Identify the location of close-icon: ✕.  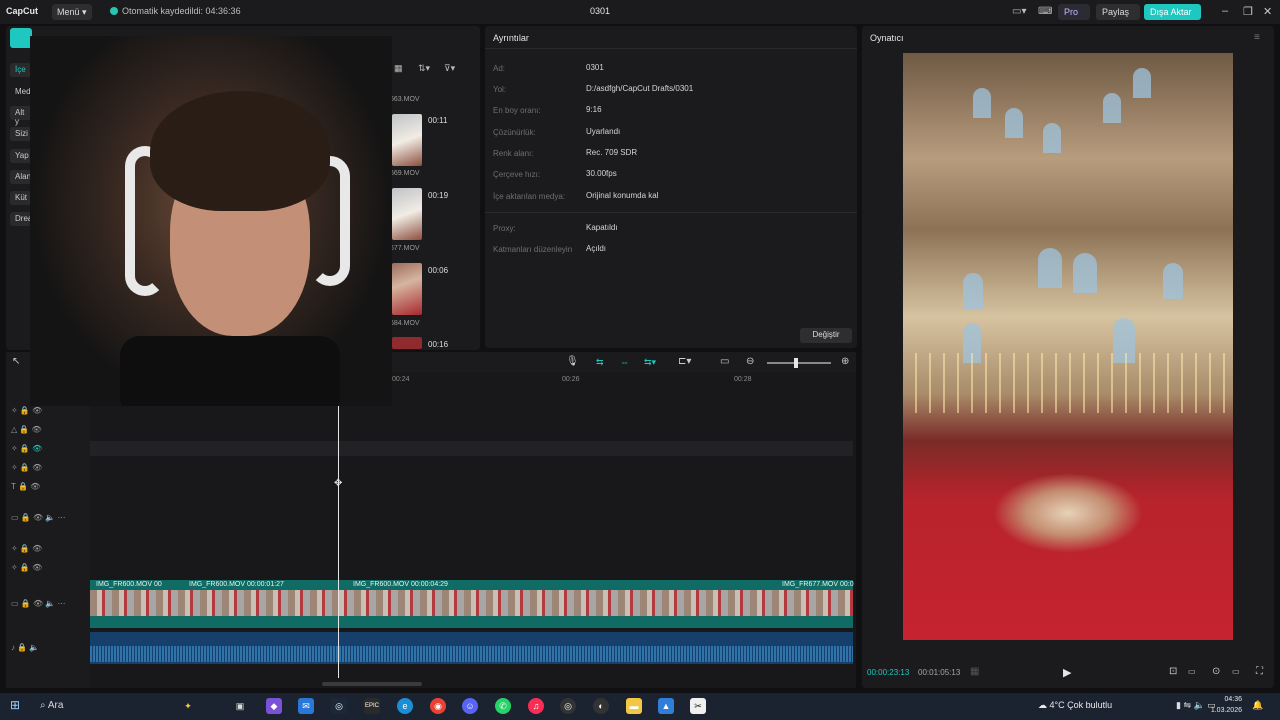
(1267, 11).